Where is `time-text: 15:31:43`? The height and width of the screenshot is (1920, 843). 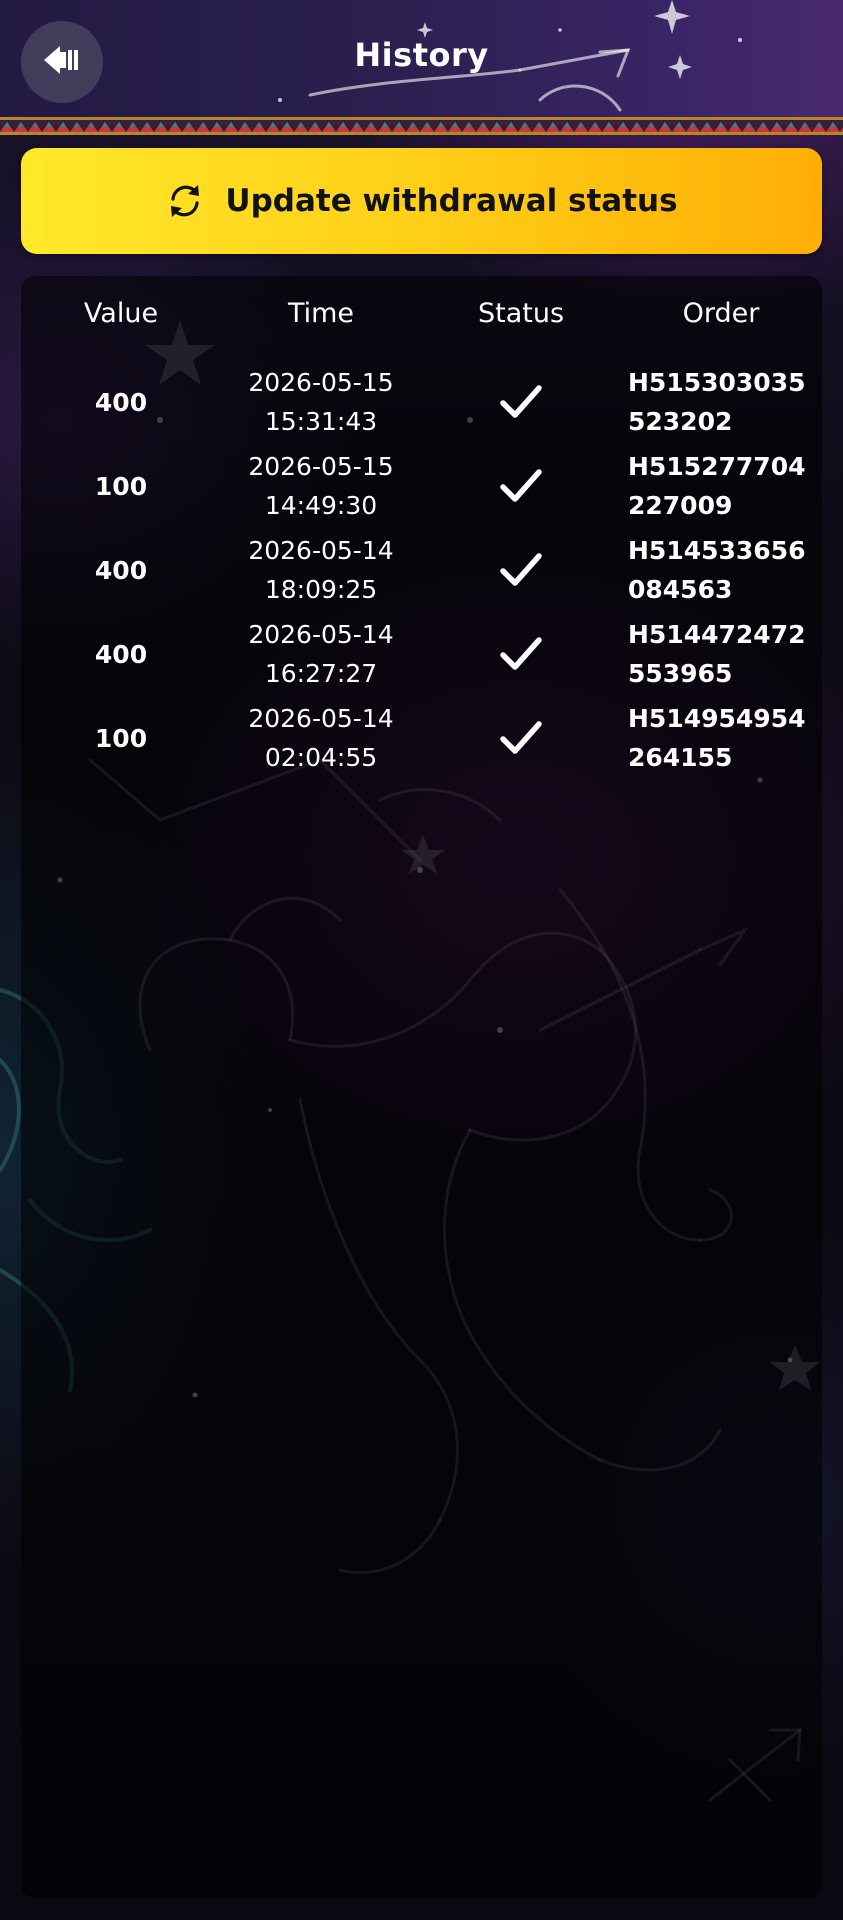 time-text: 15:31:43 is located at coordinates (321, 421).